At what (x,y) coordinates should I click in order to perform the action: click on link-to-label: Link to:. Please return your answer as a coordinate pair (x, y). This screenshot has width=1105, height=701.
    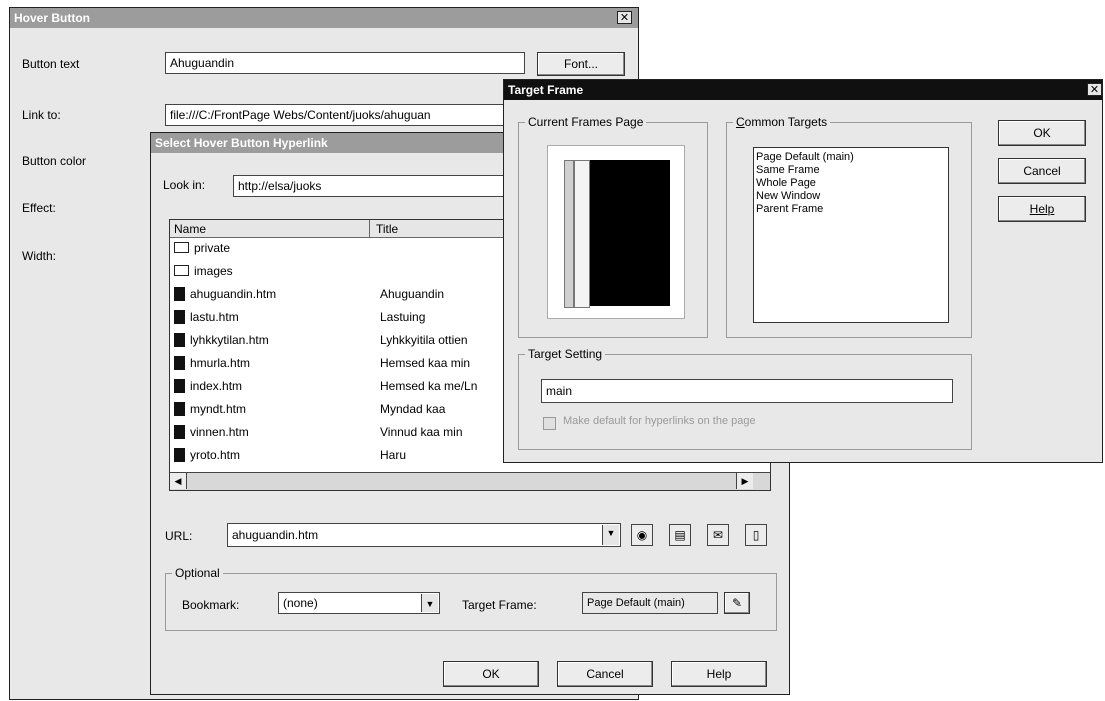
    Looking at the image, I should click on (41, 115).